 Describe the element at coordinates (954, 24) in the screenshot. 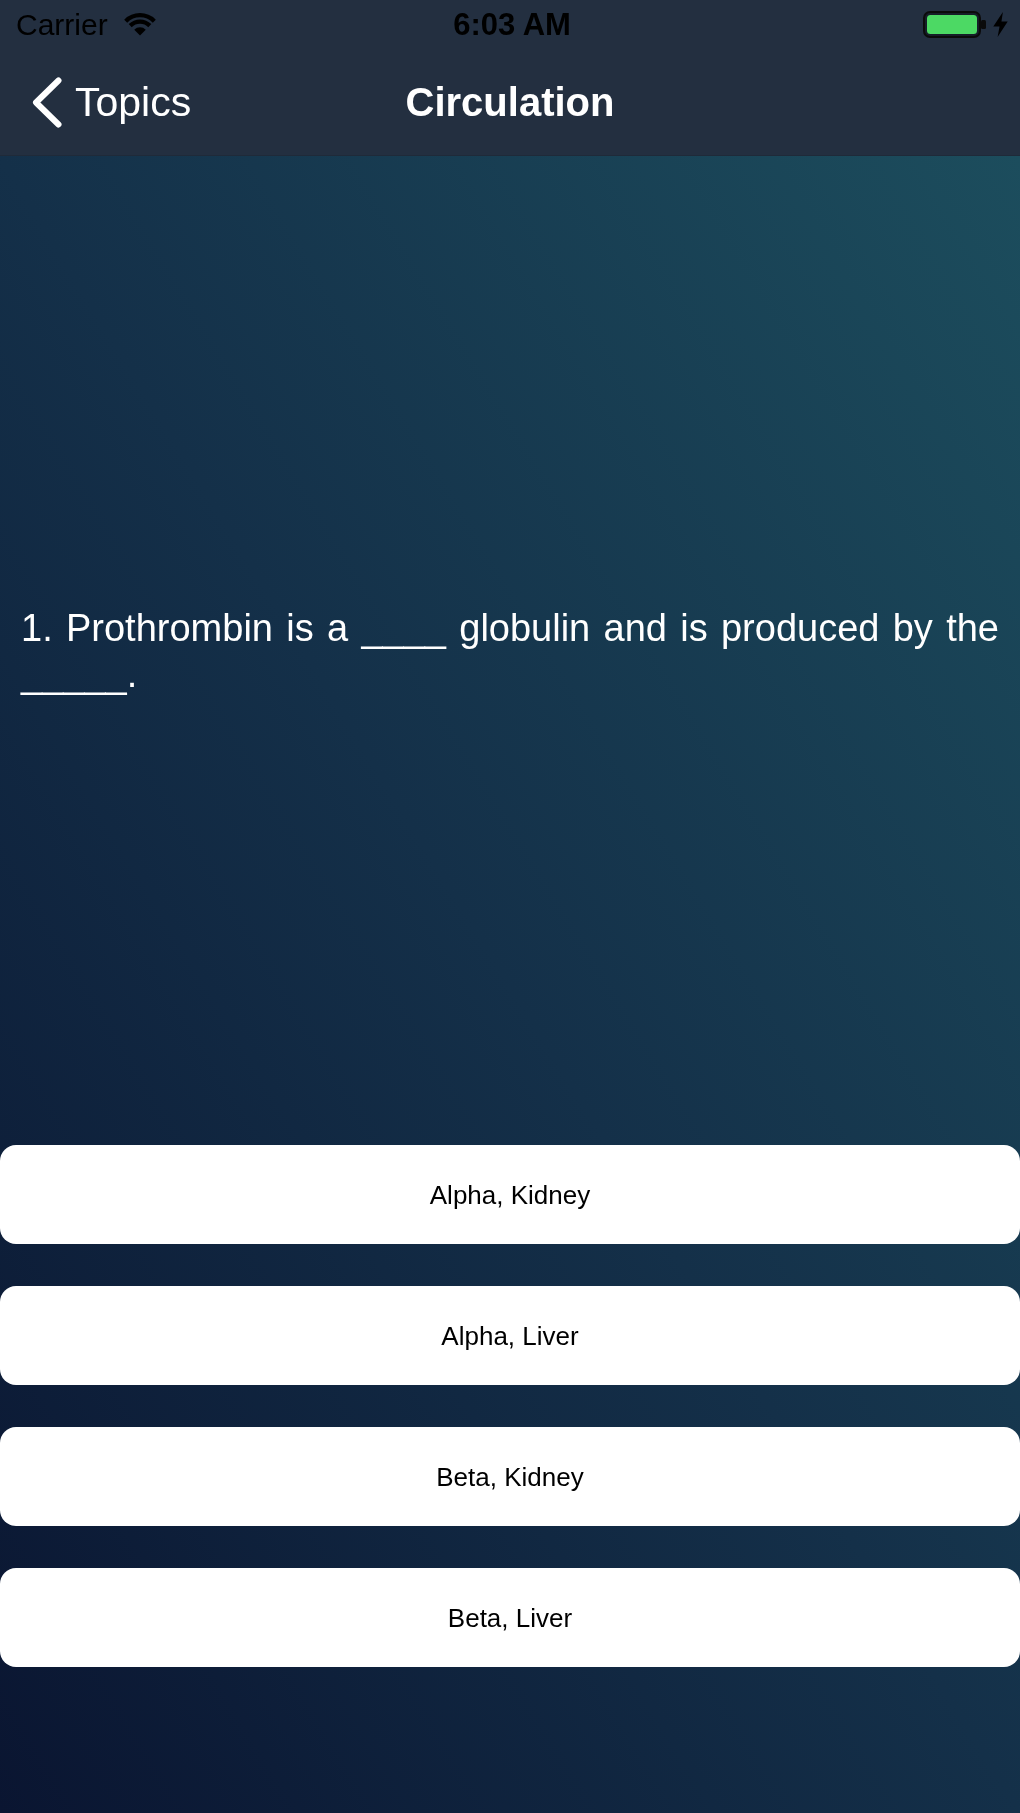

I see `battery-icon` at that location.